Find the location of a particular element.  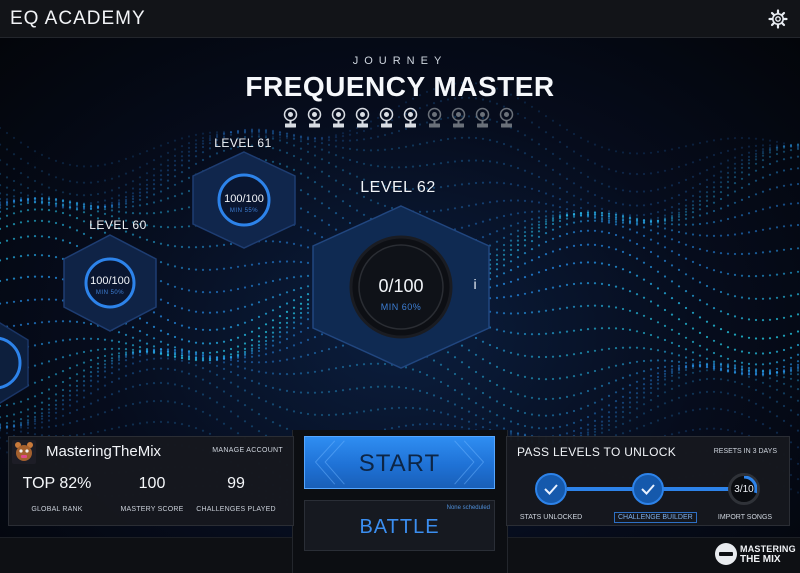

brand-top: MASTERING is located at coordinates (768, 549).